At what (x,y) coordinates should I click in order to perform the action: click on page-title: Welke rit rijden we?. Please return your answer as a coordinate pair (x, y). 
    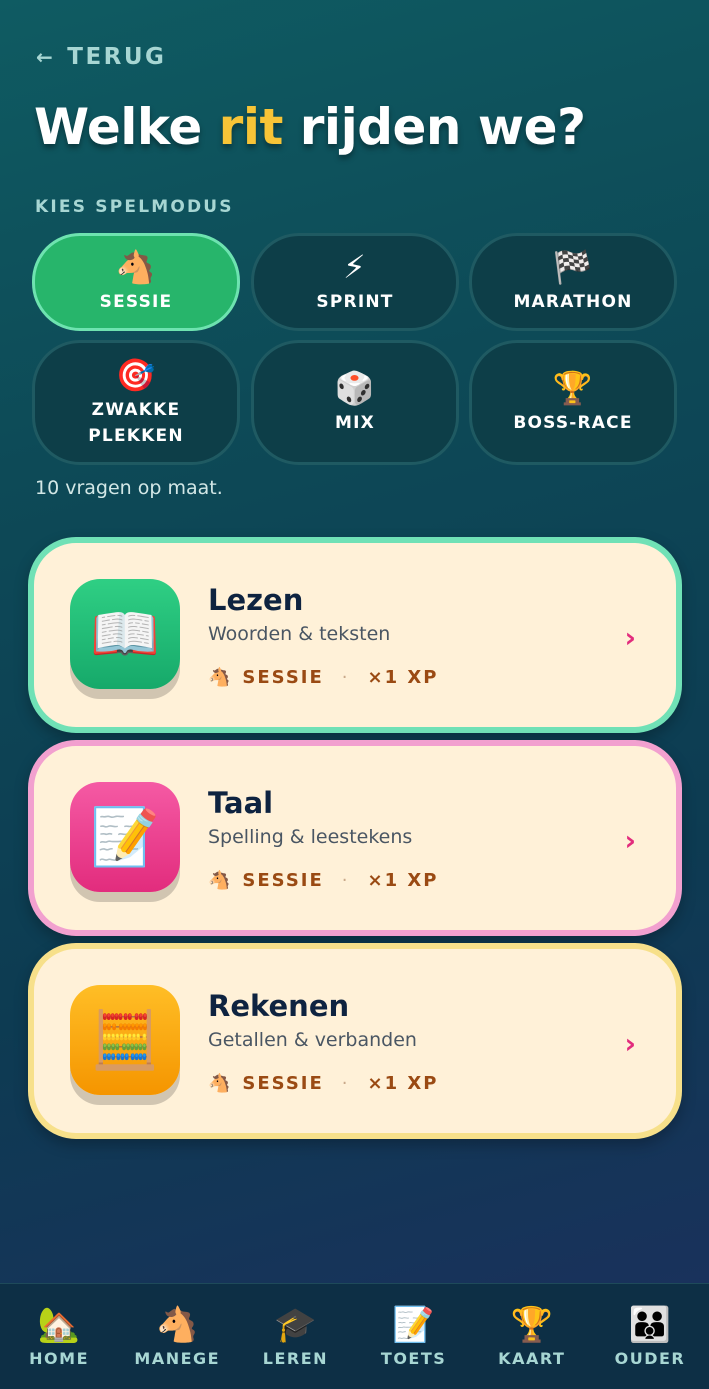
    Looking at the image, I should click on (310, 127).